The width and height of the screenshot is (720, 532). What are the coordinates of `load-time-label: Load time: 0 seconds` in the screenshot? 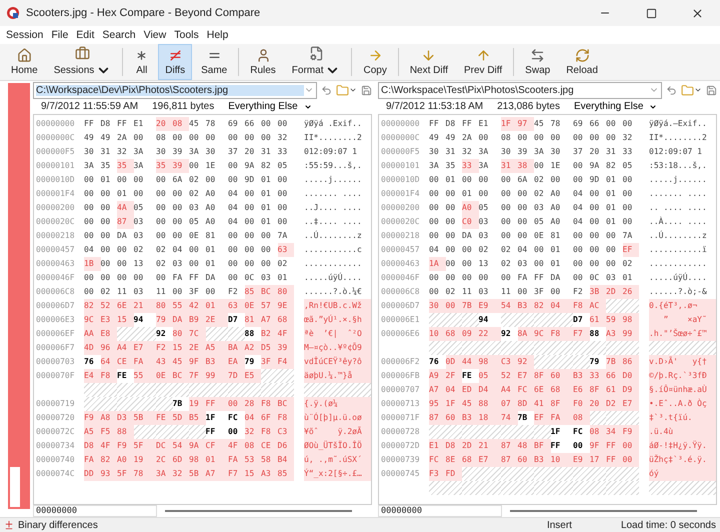 It's located at (668, 525).